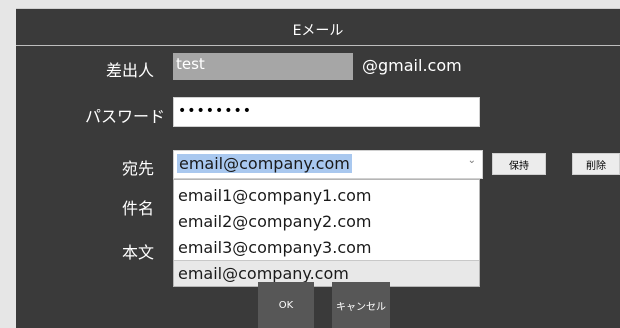 The image size is (620, 328). Describe the element at coordinates (326, 273) in the screenshot. I see `dropdown-option-selected: email@company.com` at that location.